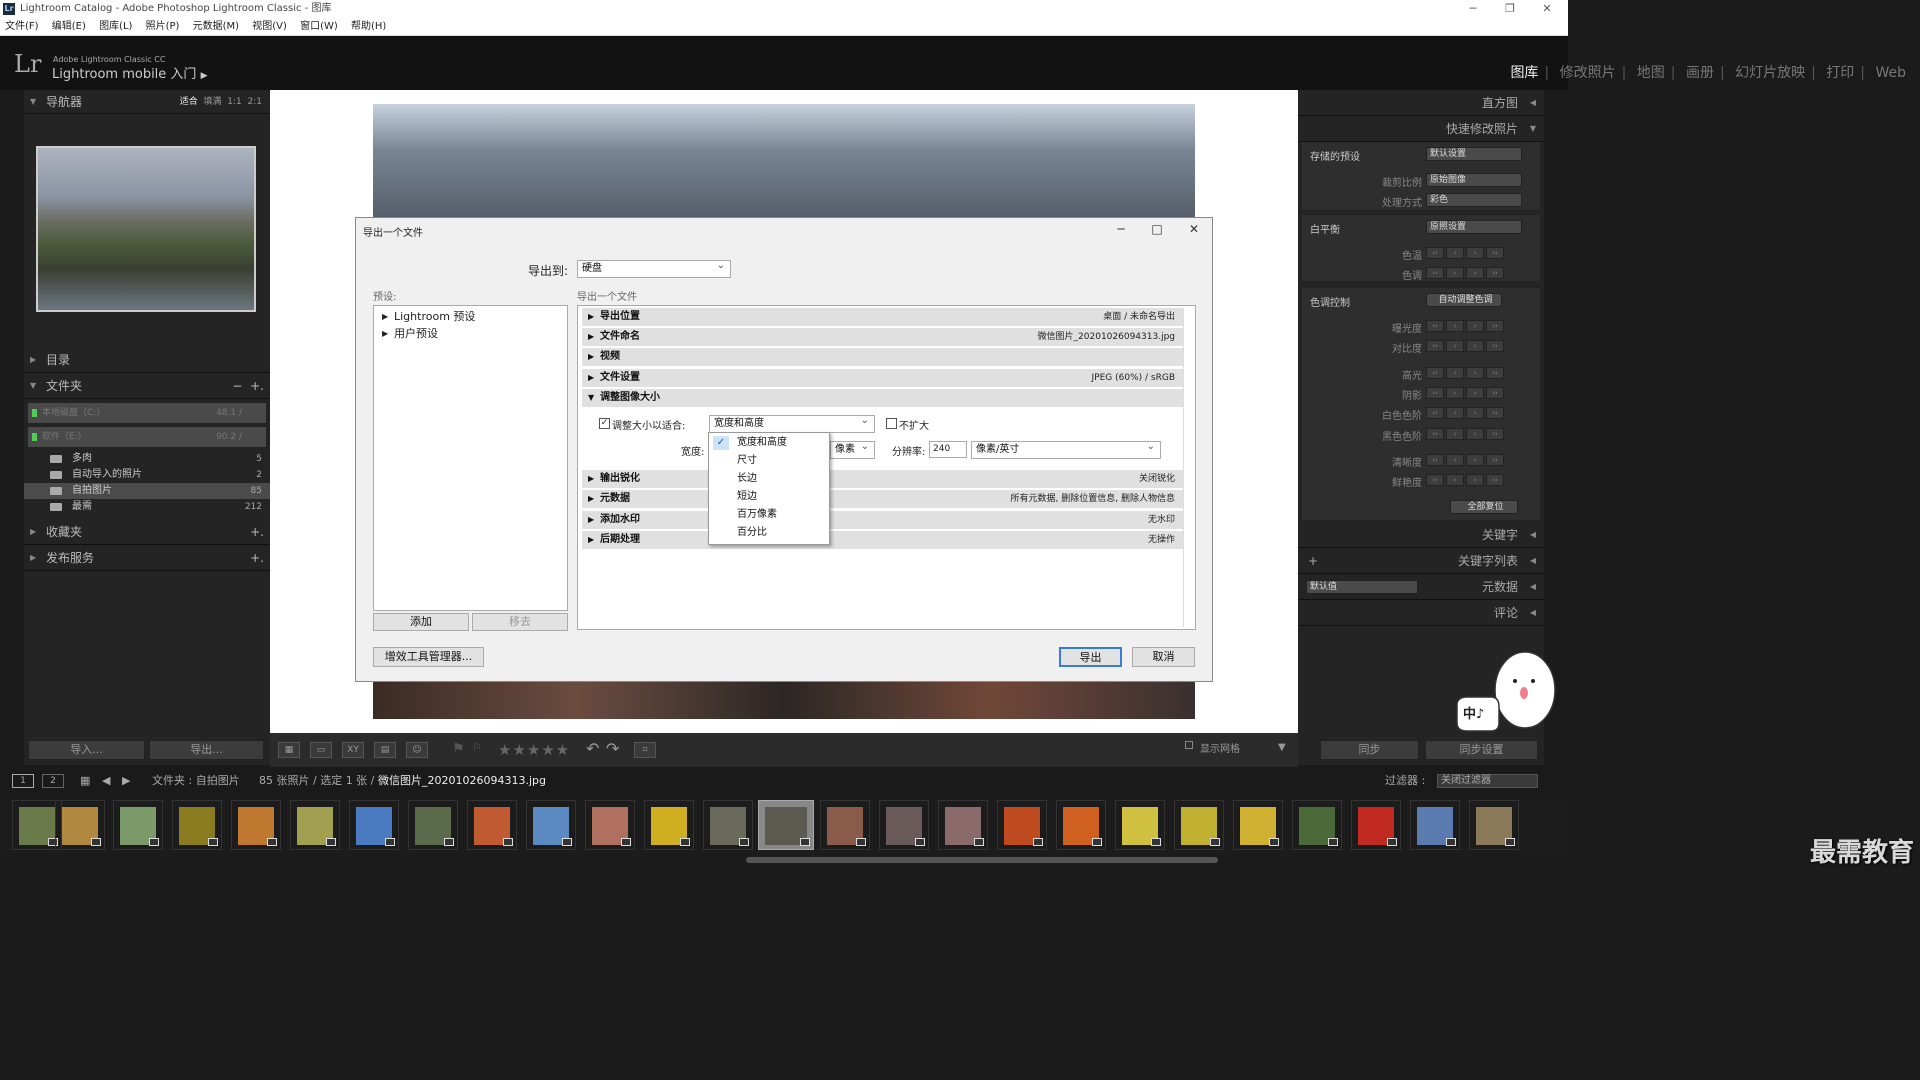 The image size is (1920, 1080). What do you see at coordinates (1421, 129) in the screenshot?
I see `quick-develop-header: 快速修改照片` at bounding box center [1421, 129].